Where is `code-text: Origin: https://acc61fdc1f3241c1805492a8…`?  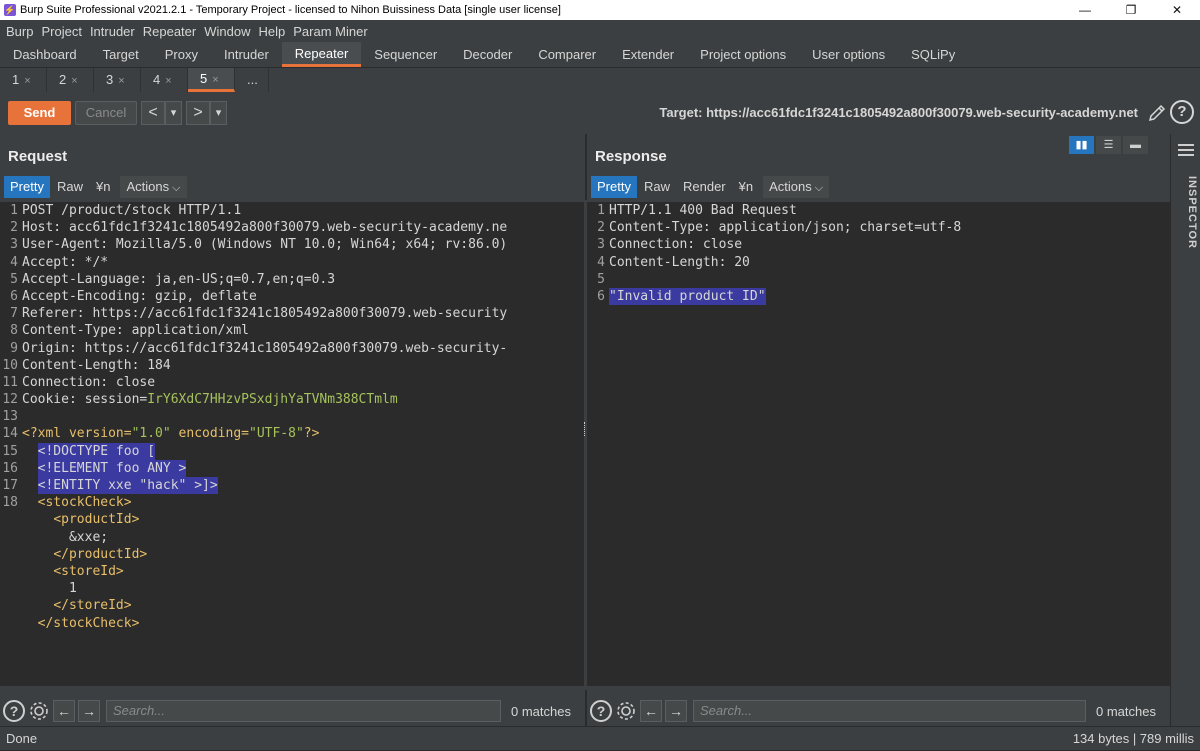
code-text: Origin: https://acc61fdc1f3241c1805492a8… is located at coordinates (265, 348).